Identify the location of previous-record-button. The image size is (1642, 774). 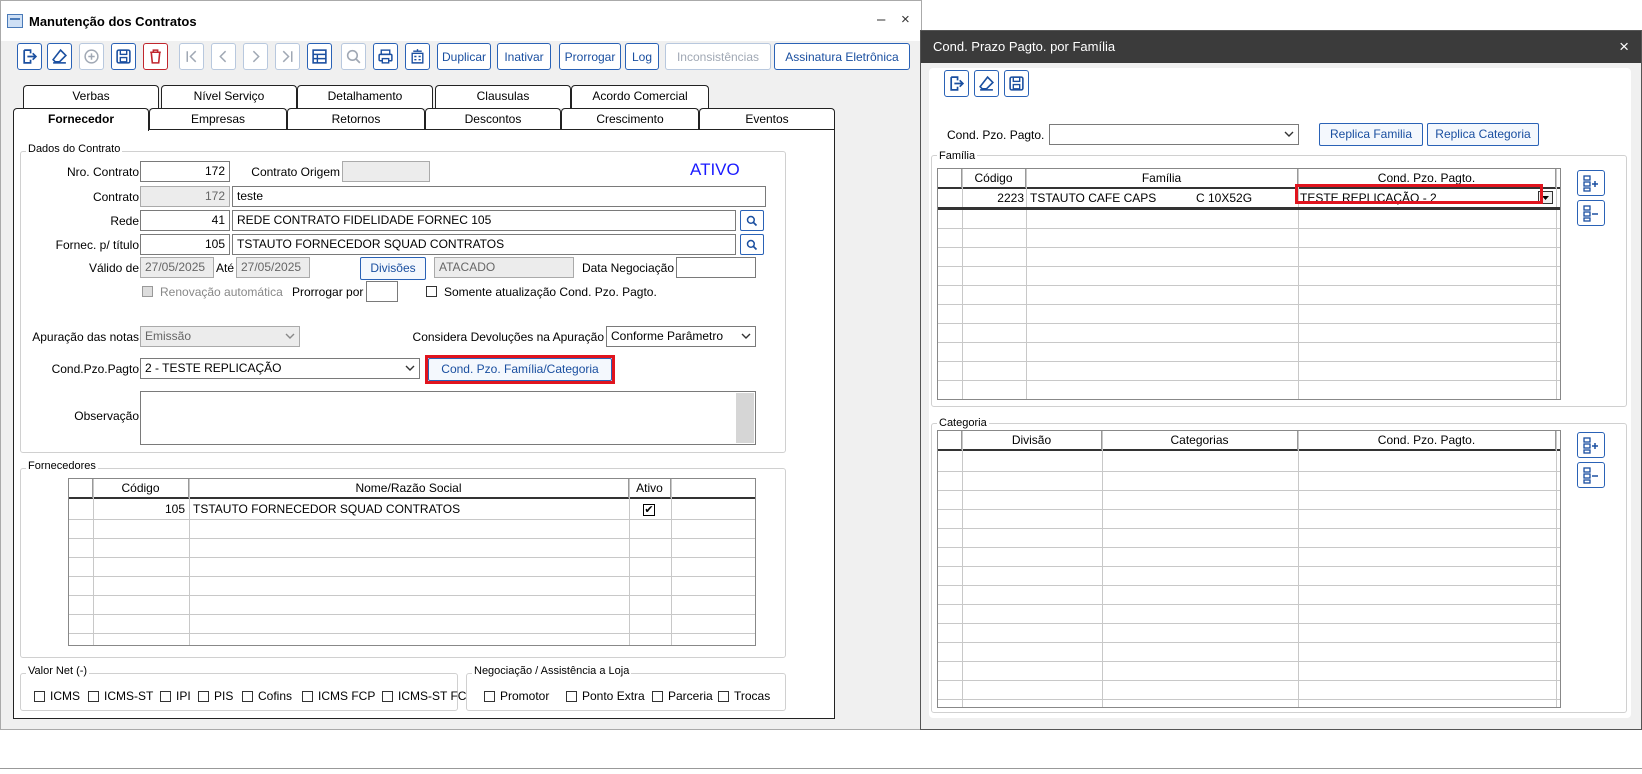
(223, 56).